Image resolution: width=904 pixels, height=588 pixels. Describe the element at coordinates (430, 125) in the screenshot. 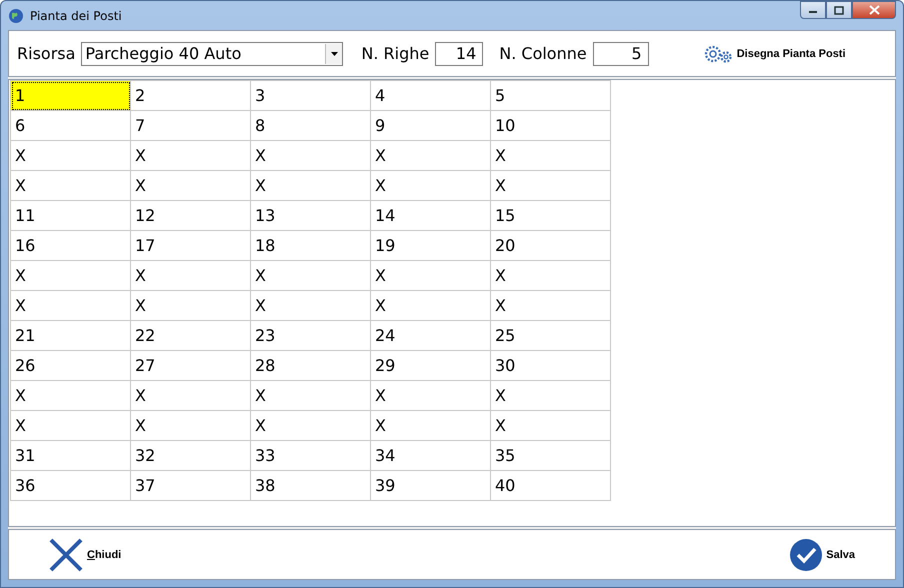

I see `seat-cell: 9` at that location.